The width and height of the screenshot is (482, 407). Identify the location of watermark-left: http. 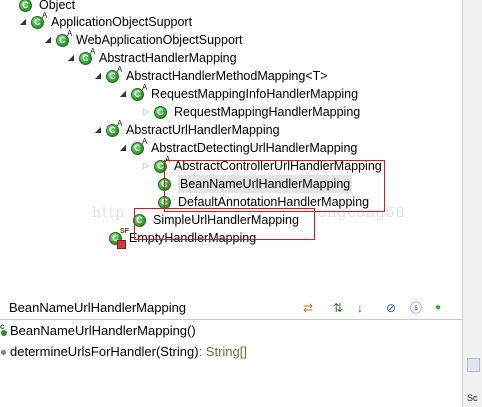
(109, 213).